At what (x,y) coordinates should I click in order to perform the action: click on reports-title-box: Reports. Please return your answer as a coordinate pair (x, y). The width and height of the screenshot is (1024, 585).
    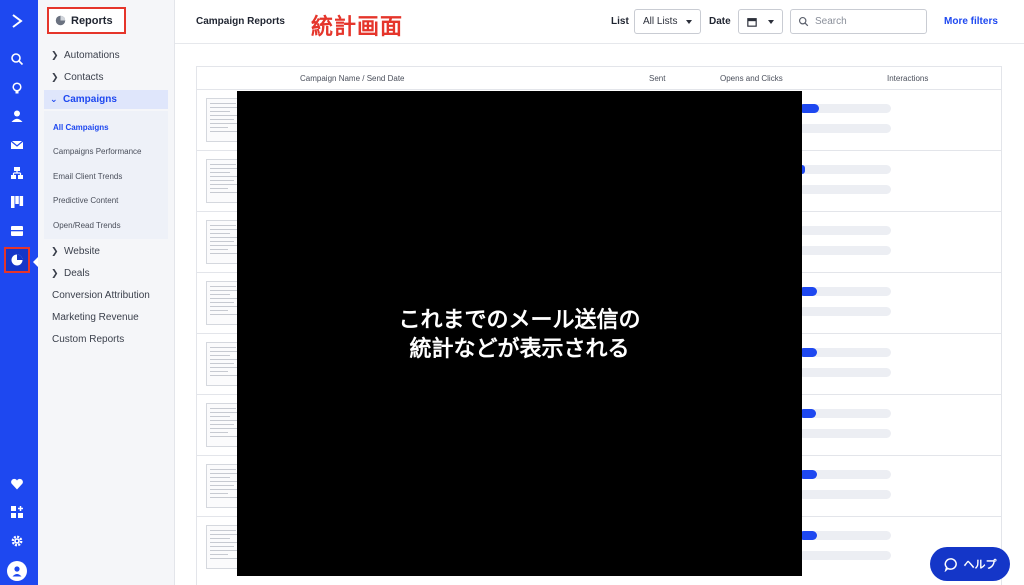
    Looking at the image, I should click on (86, 20).